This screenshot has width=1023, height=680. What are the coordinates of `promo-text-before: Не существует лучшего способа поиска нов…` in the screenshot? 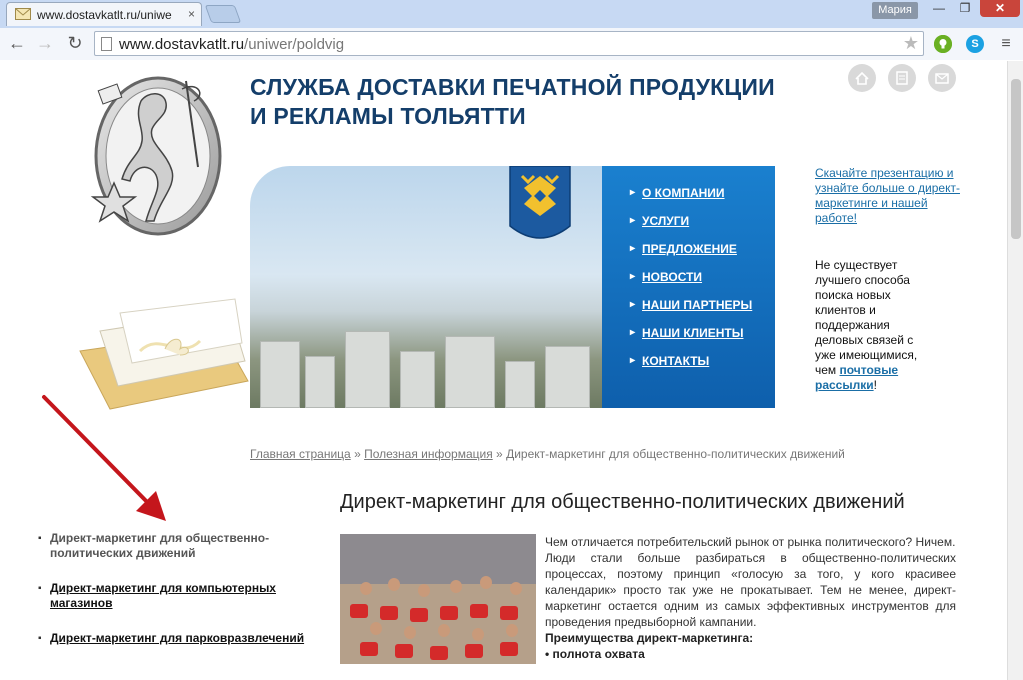 It's located at (866, 317).